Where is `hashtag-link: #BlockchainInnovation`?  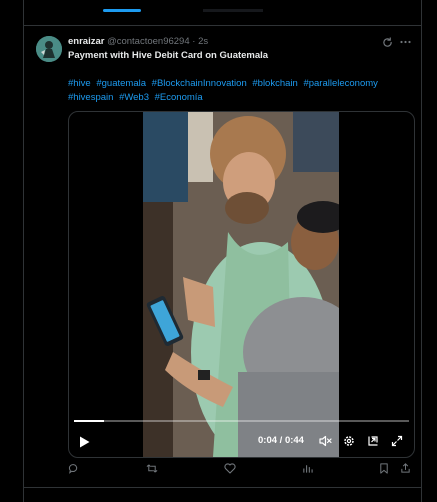 hashtag-link: #BlockchainInnovation is located at coordinates (199, 83).